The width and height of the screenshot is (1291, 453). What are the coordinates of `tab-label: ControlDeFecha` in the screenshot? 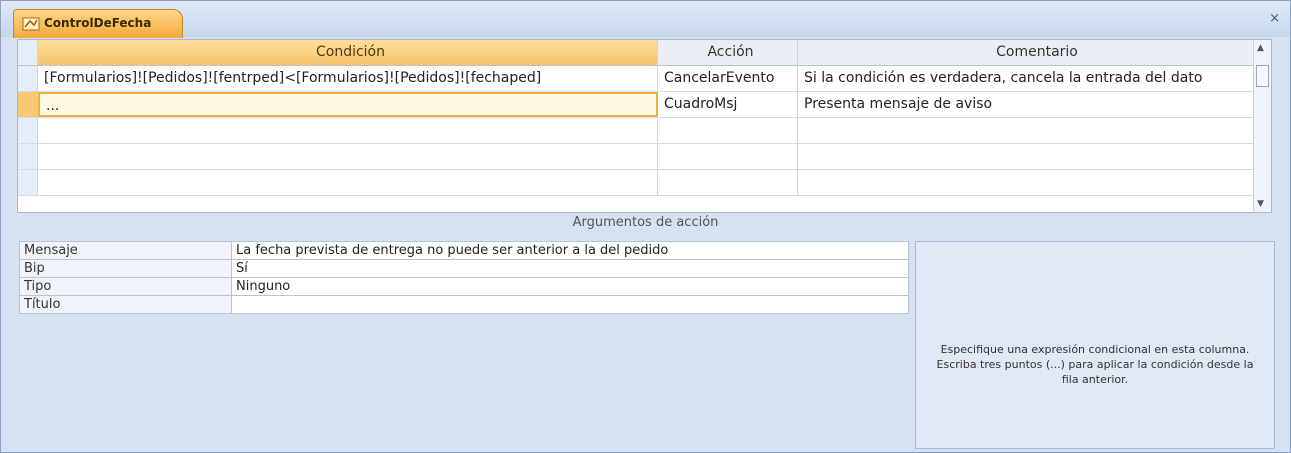 It's located at (98, 23).